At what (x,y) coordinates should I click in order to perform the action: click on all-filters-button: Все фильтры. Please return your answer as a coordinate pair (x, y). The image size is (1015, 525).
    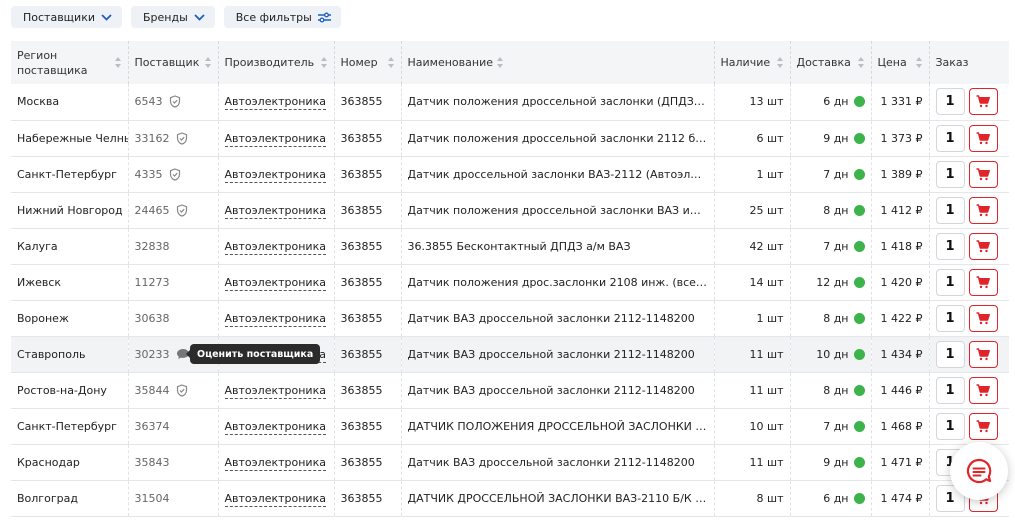
    Looking at the image, I should click on (282, 17).